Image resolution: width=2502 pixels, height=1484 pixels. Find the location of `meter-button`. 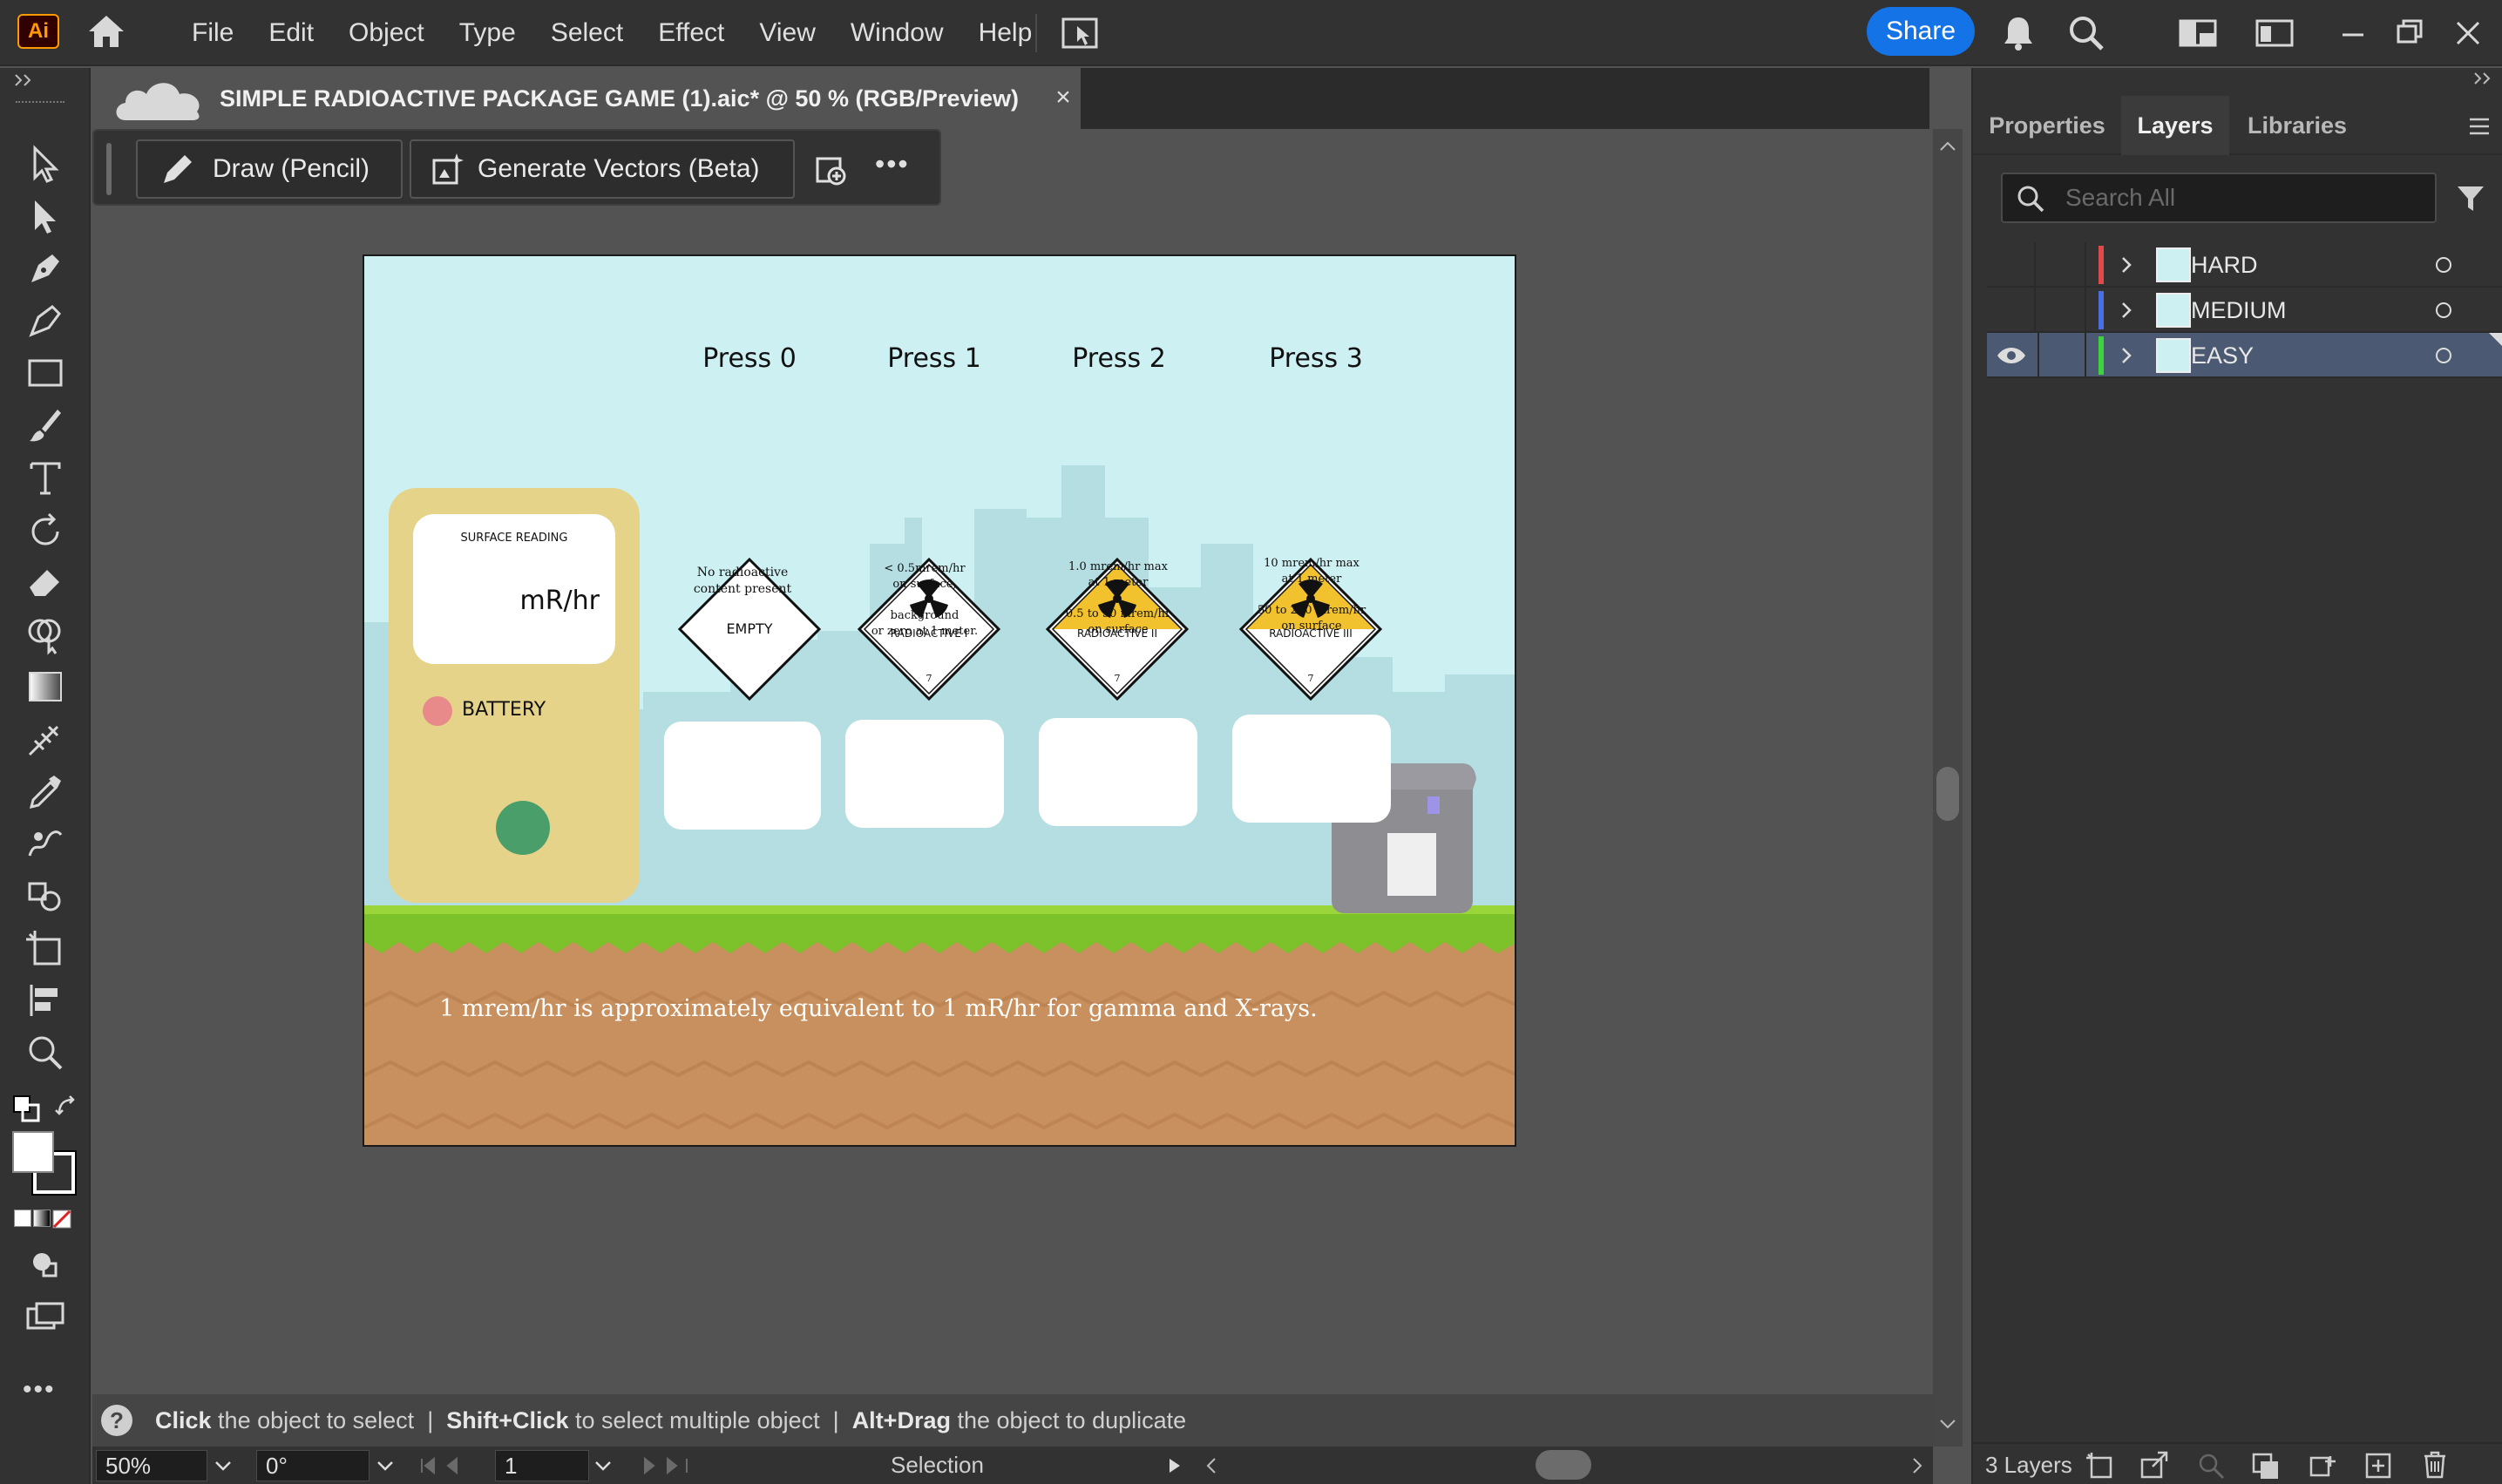

meter-button is located at coordinates (523, 828).